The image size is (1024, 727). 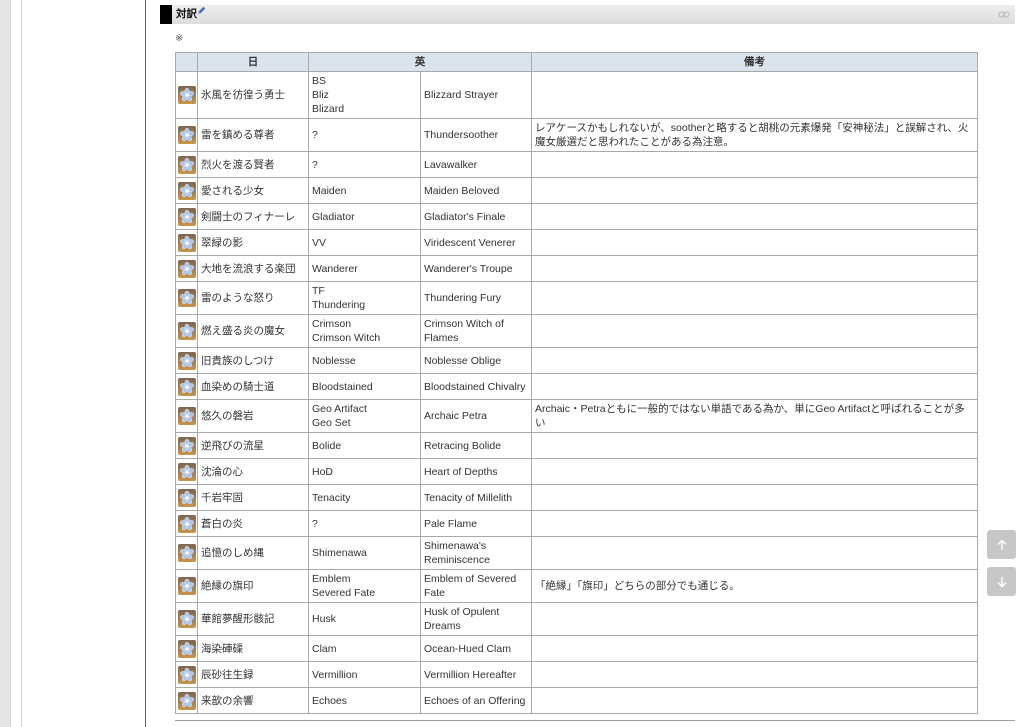 What do you see at coordinates (179, 38) in the screenshot?
I see `note-mark: ※` at bounding box center [179, 38].